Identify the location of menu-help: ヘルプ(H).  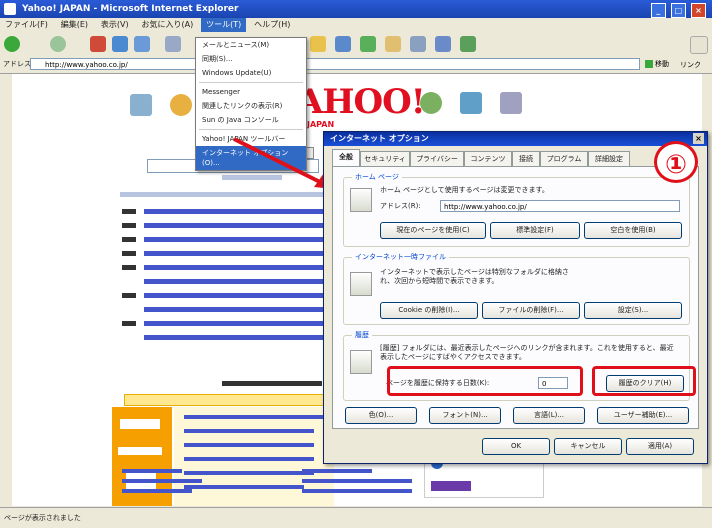
(272, 25).